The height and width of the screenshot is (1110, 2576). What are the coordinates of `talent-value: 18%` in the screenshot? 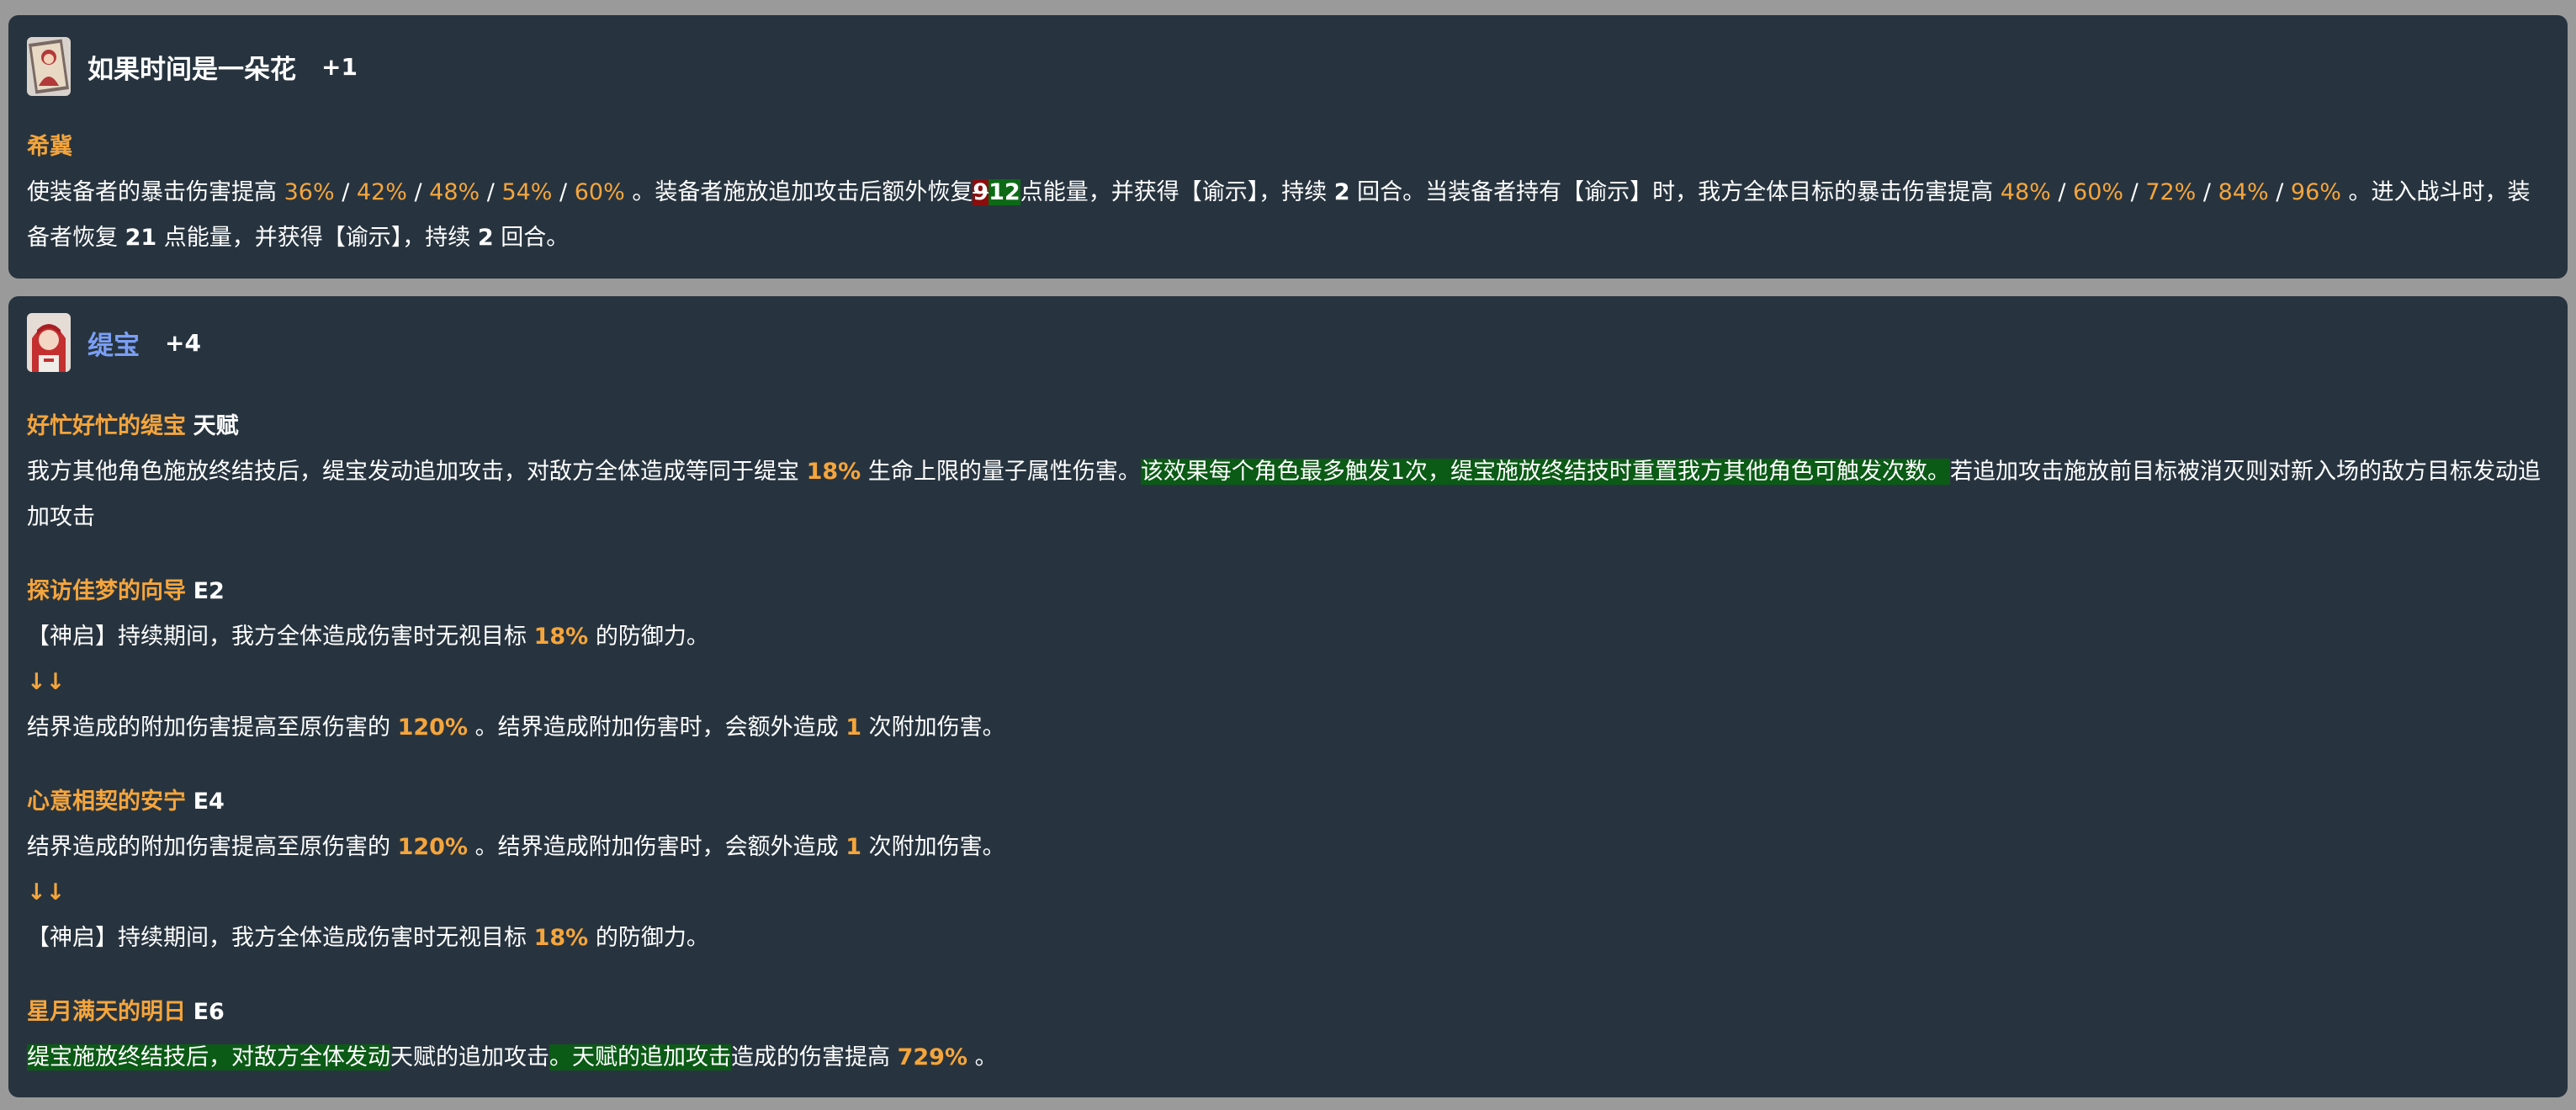 It's located at (833, 472).